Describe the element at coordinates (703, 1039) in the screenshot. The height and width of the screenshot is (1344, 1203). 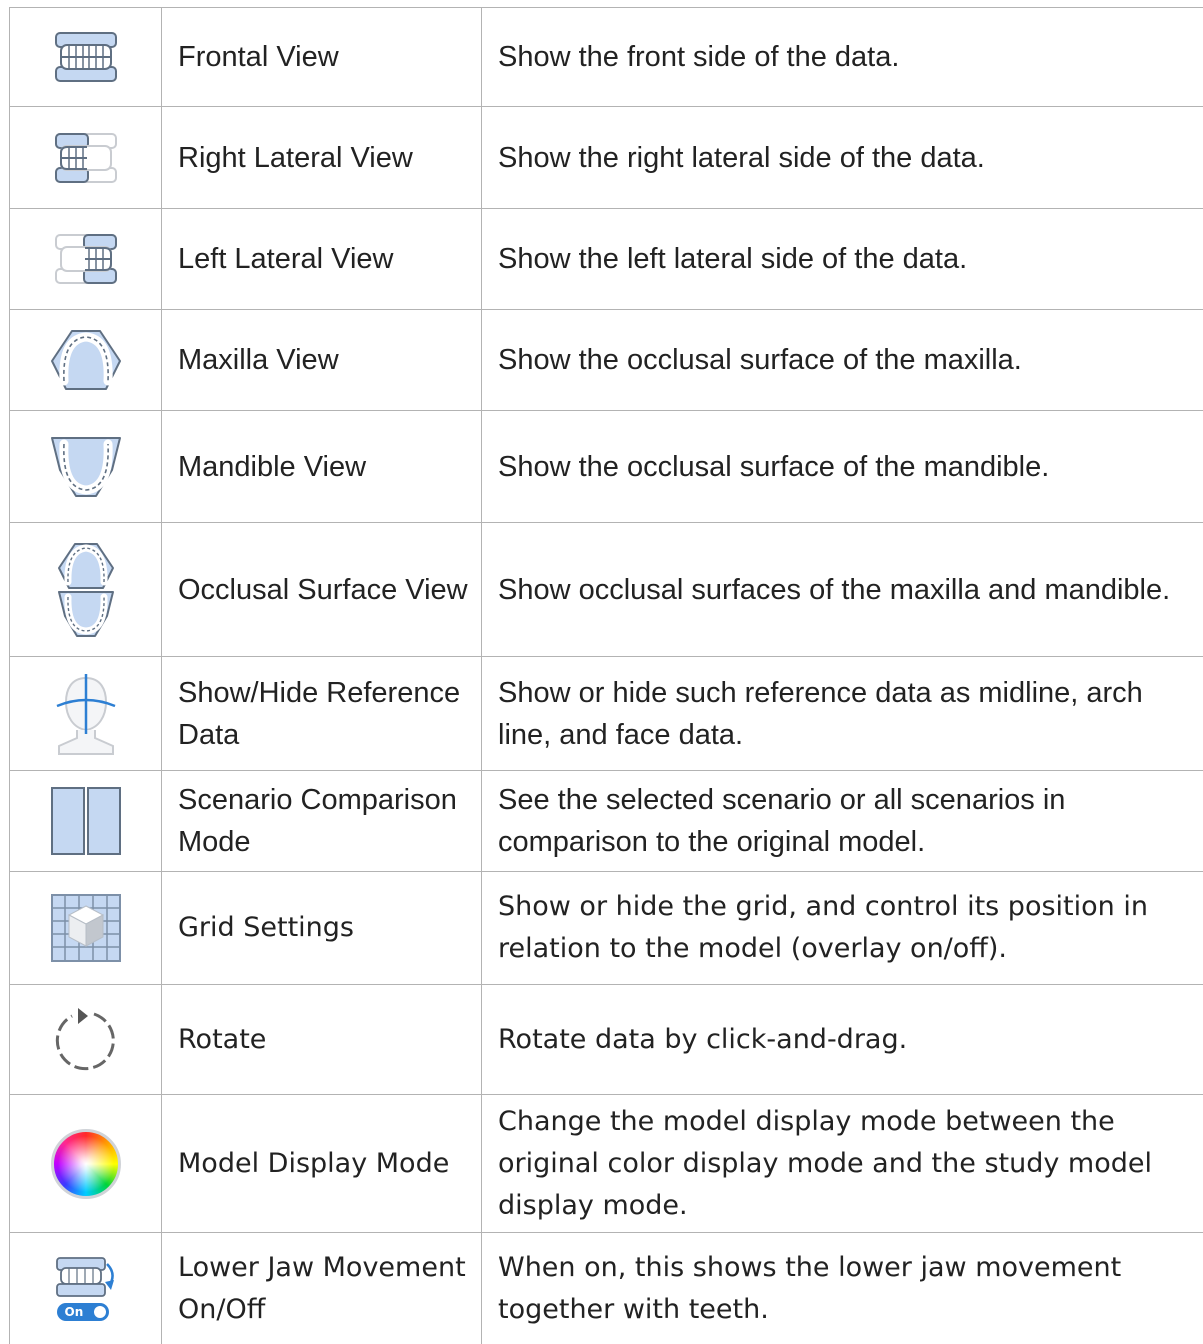
I see `tool-description: Rotate data by click-and-drag.` at that location.